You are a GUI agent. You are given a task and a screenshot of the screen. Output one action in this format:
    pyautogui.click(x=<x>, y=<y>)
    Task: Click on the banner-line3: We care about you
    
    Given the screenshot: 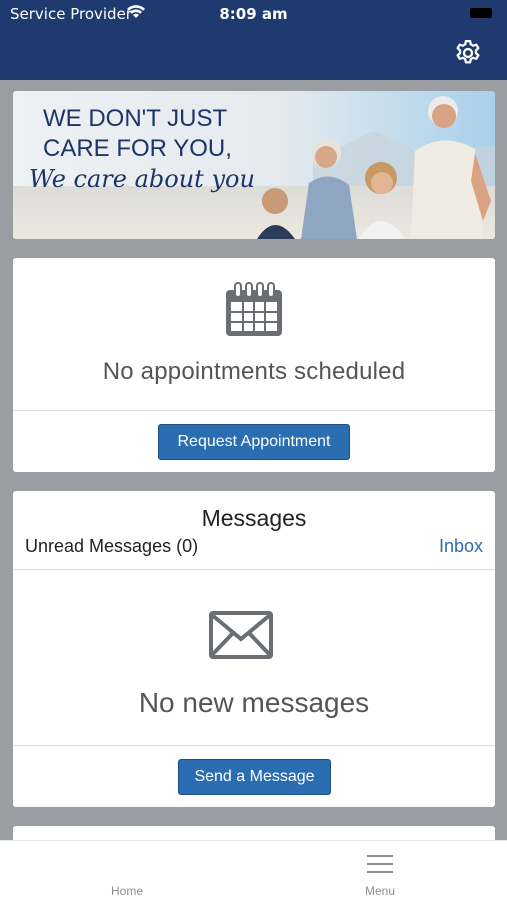 What is the action you would take?
    pyautogui.click(x=142, y=179)
    